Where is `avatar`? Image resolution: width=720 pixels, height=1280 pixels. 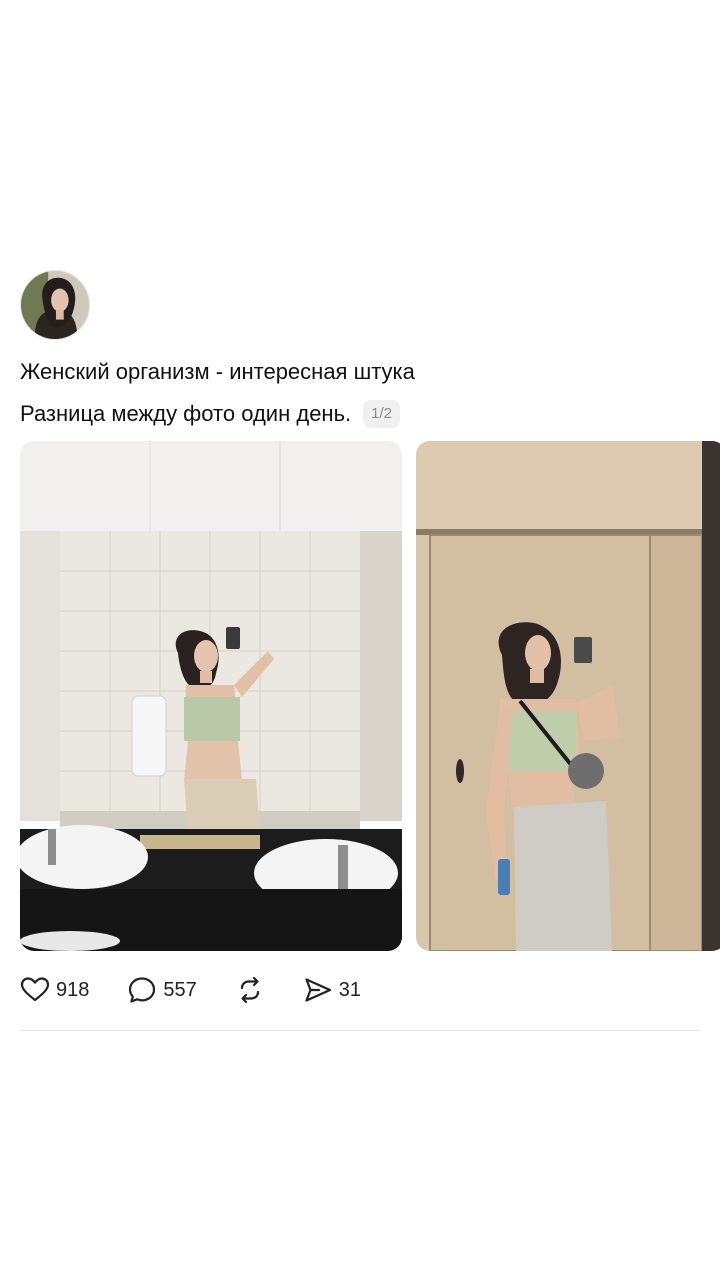 avatar is located at coordinates (55, 305).